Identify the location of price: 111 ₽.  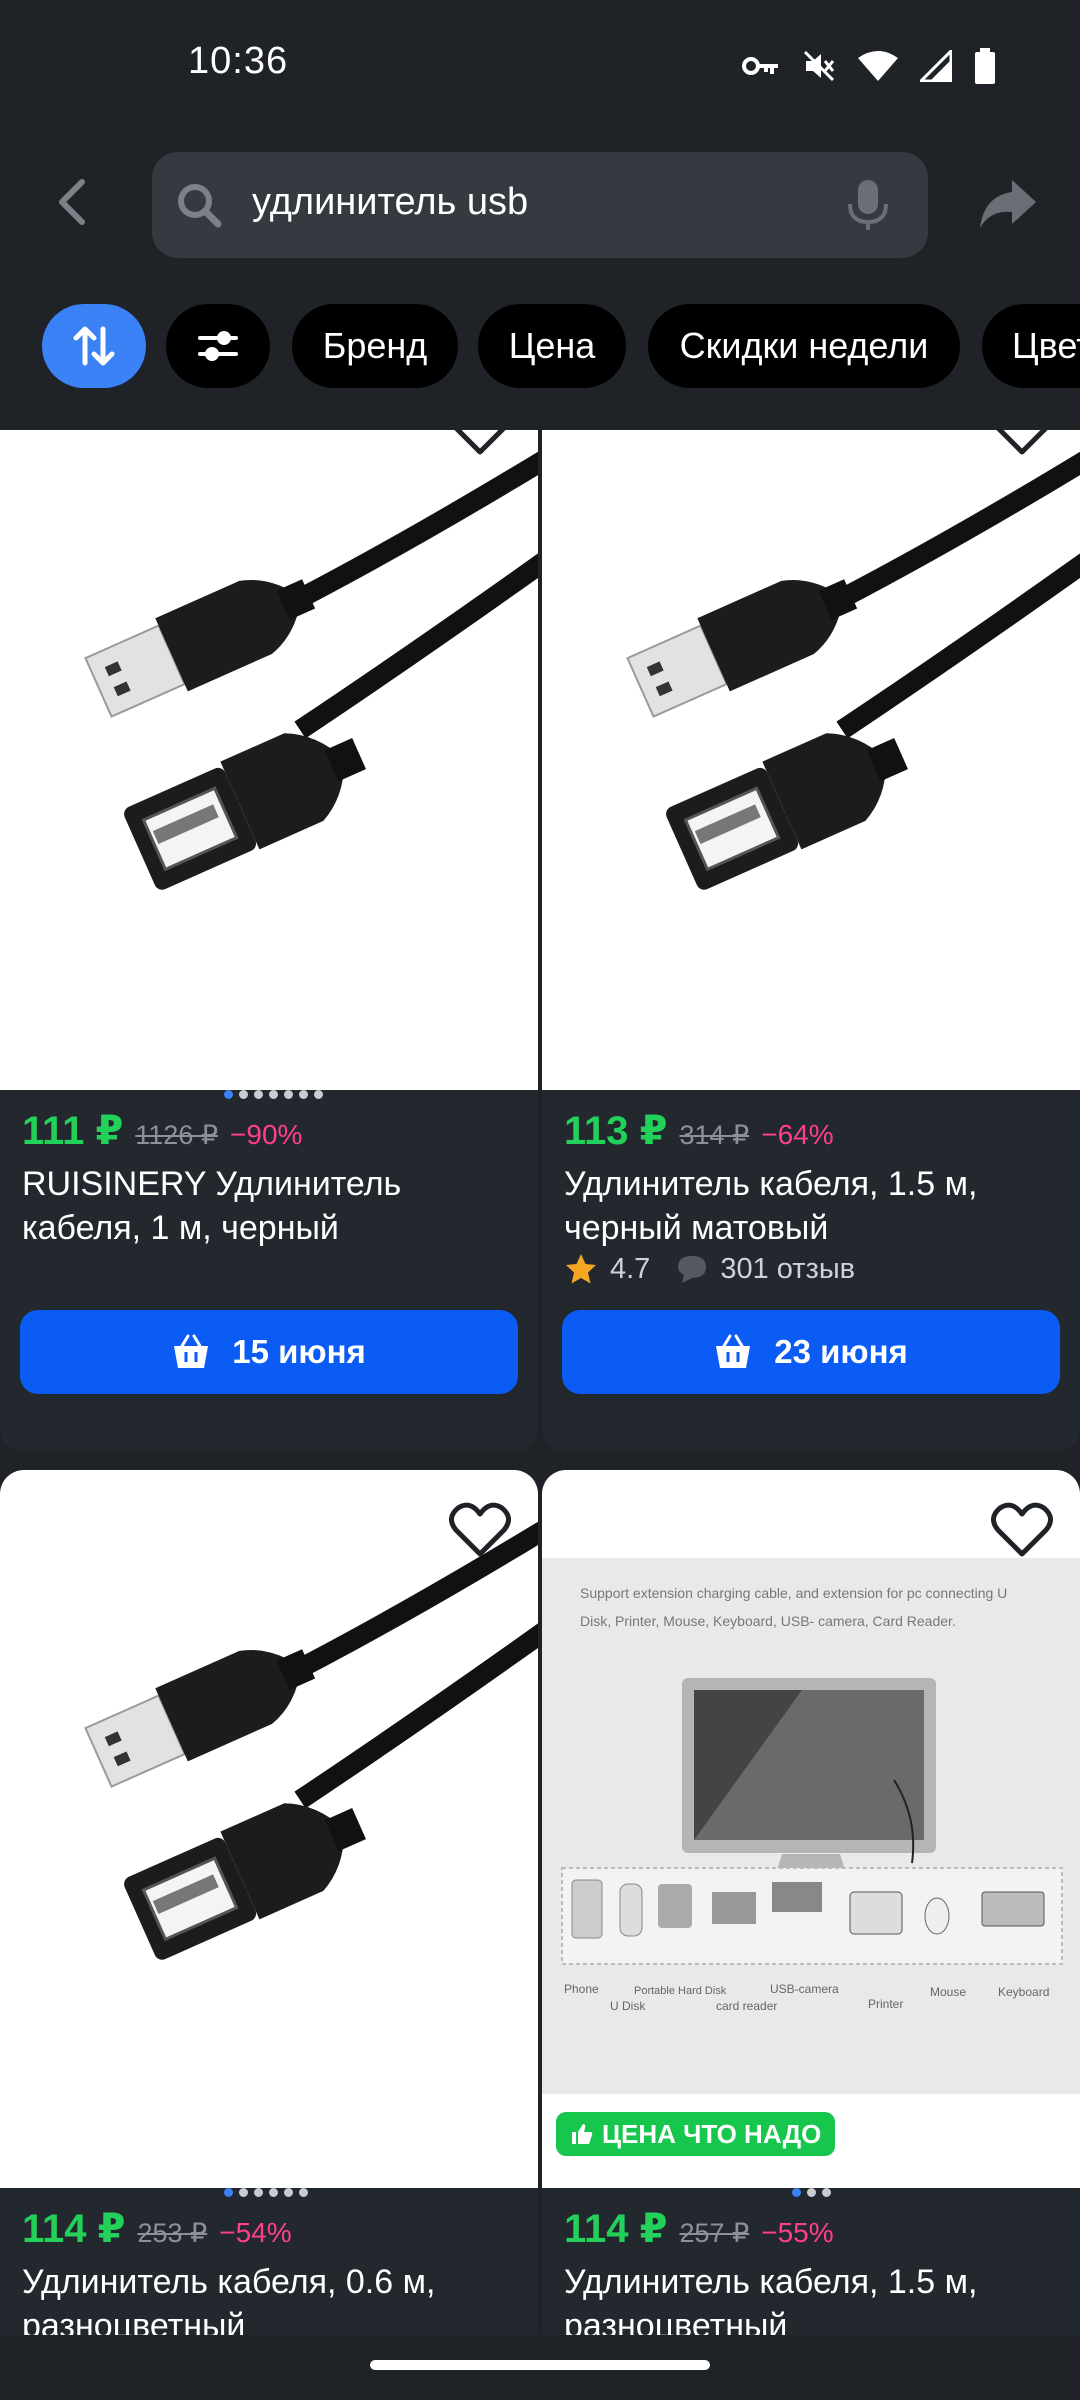
(73, 1131).